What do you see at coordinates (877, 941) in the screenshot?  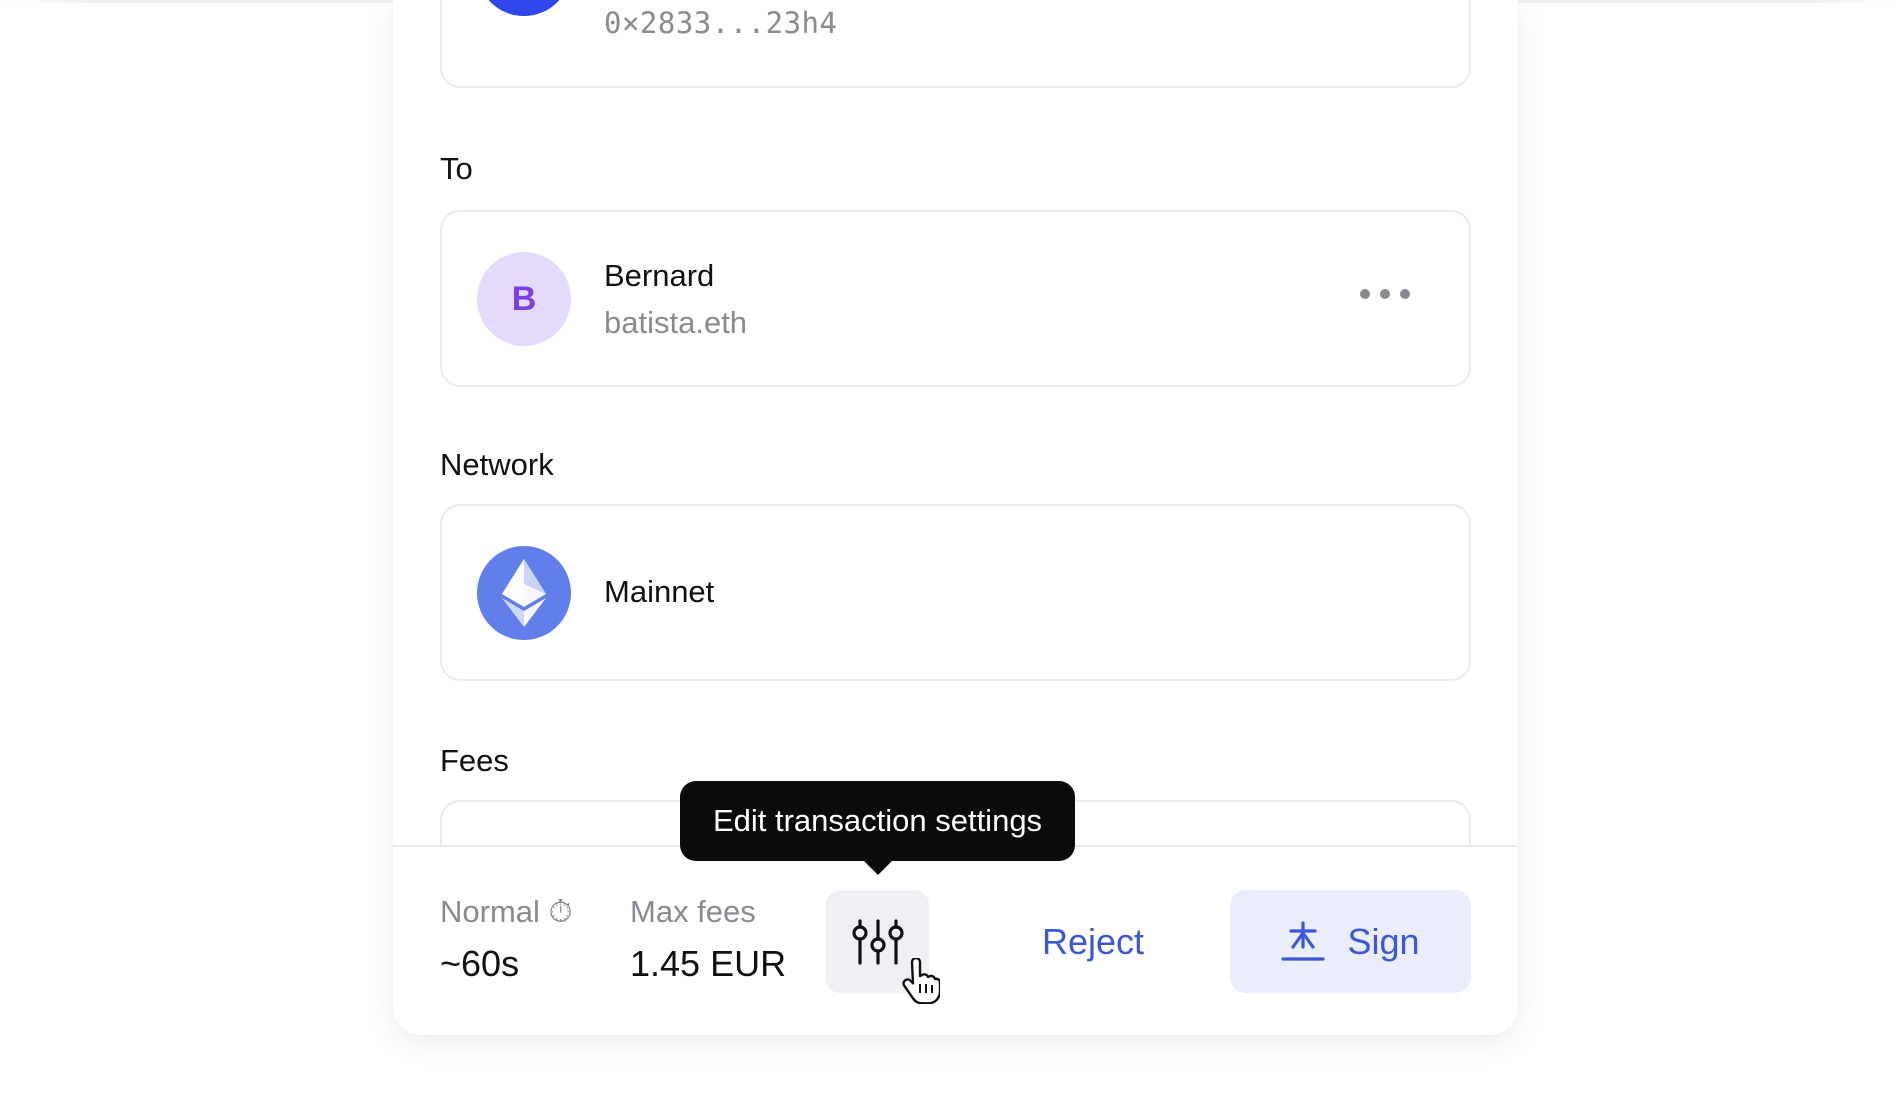 I see `sliders-icon` at bounding box center [877, 941].